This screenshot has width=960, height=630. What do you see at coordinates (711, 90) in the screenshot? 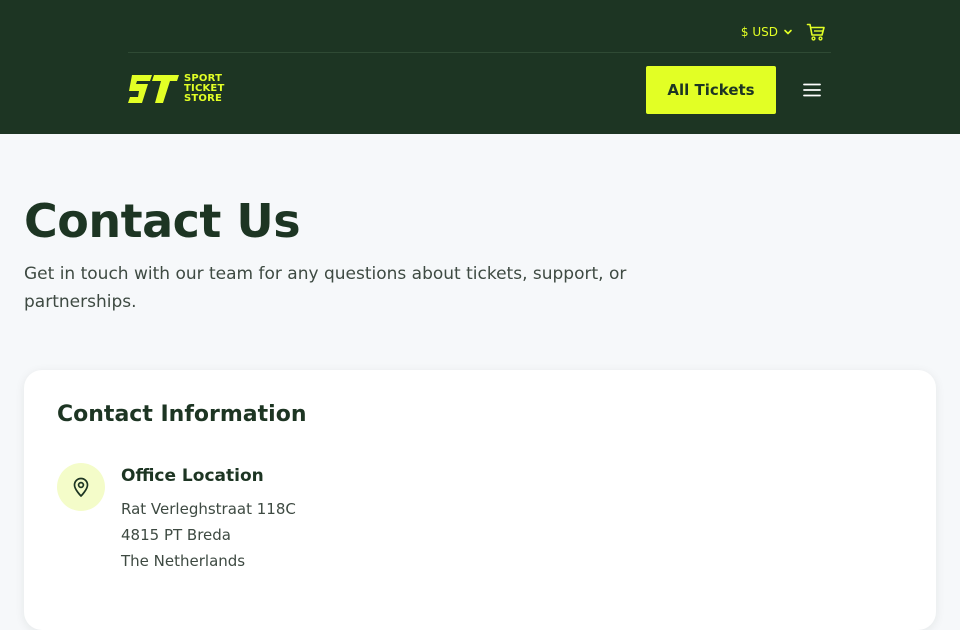
I see `all-tickets-button: All Tickets` at bounding box center [711, 90].